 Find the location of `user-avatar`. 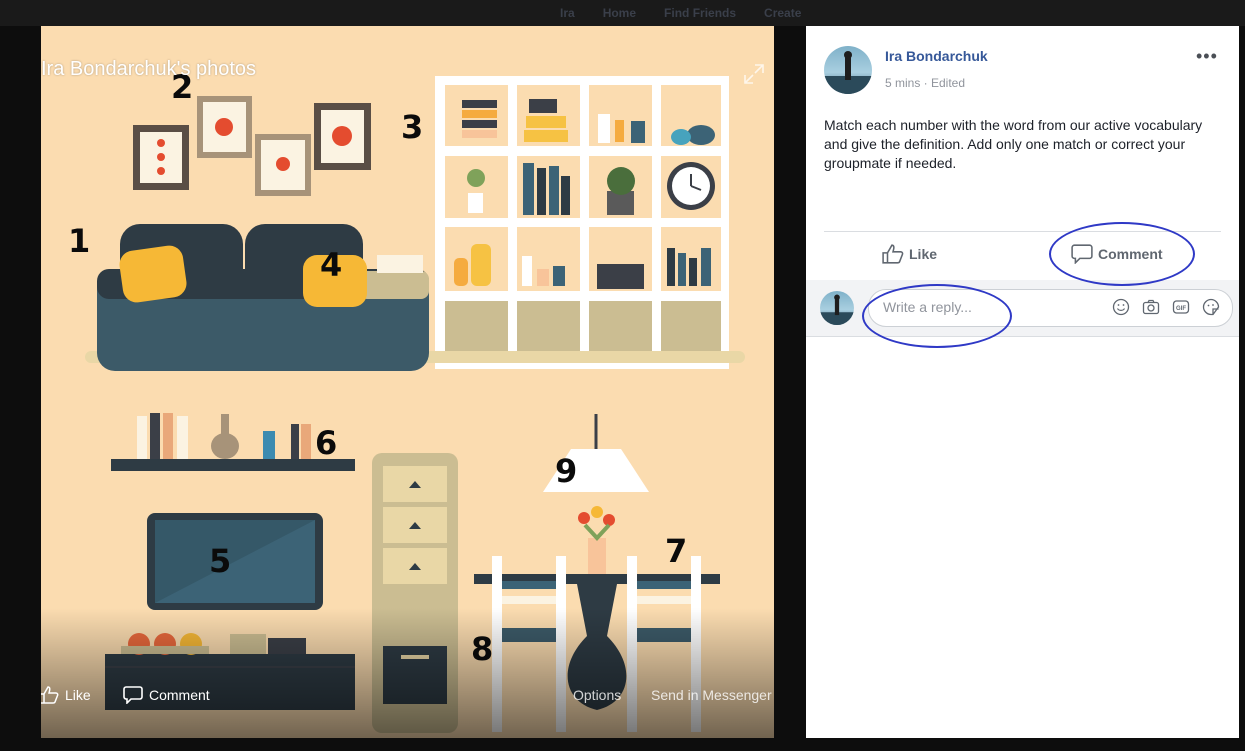

user-avatar is located at coordinates (837, 308).